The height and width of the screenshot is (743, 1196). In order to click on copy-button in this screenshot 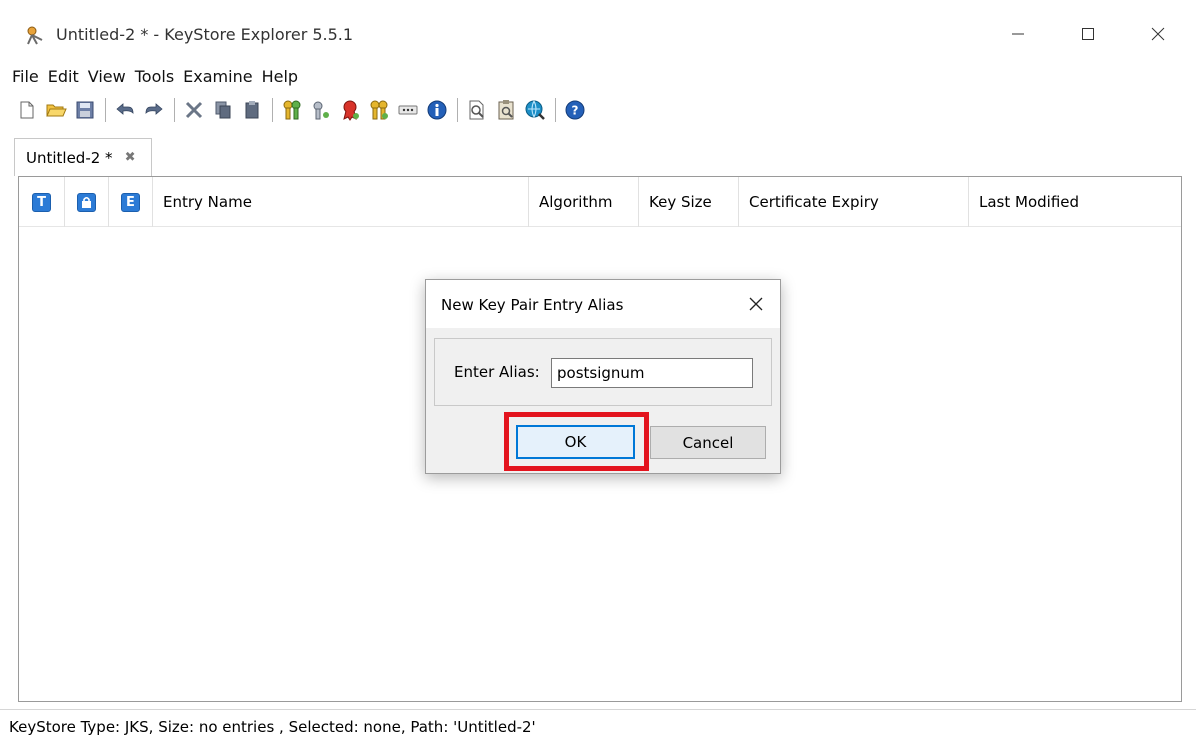, I will do `click(223, 110)`.